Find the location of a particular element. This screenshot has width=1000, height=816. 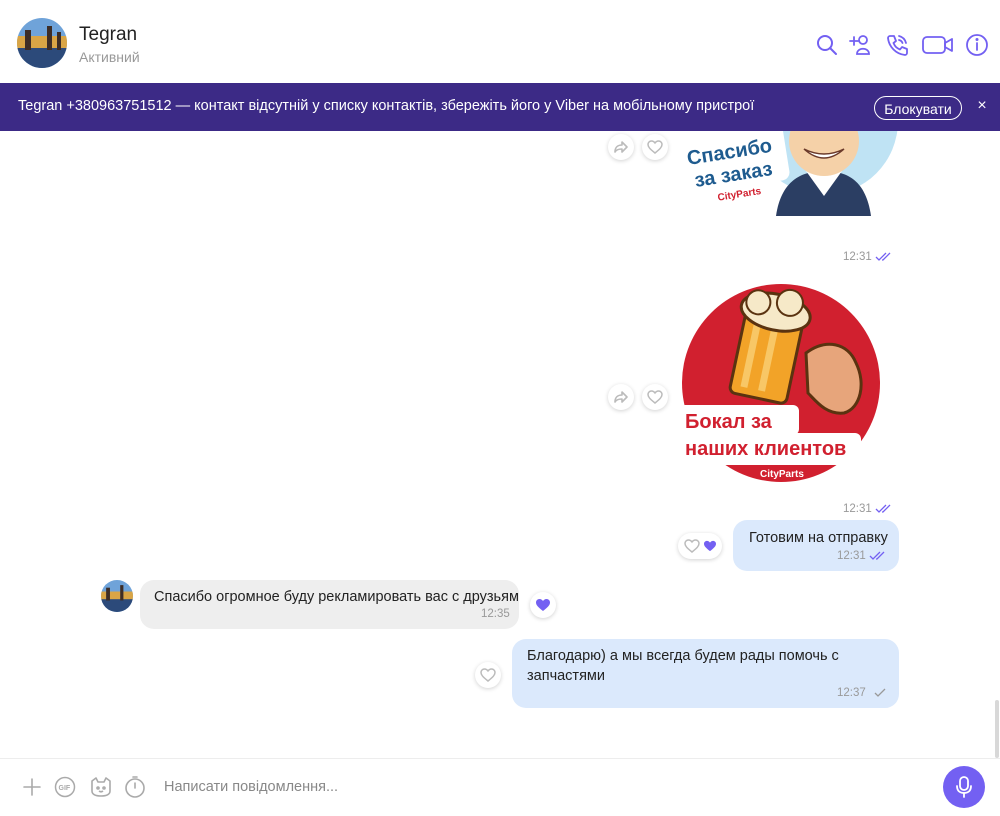

timer-icon is located at coordinates (135, 787).